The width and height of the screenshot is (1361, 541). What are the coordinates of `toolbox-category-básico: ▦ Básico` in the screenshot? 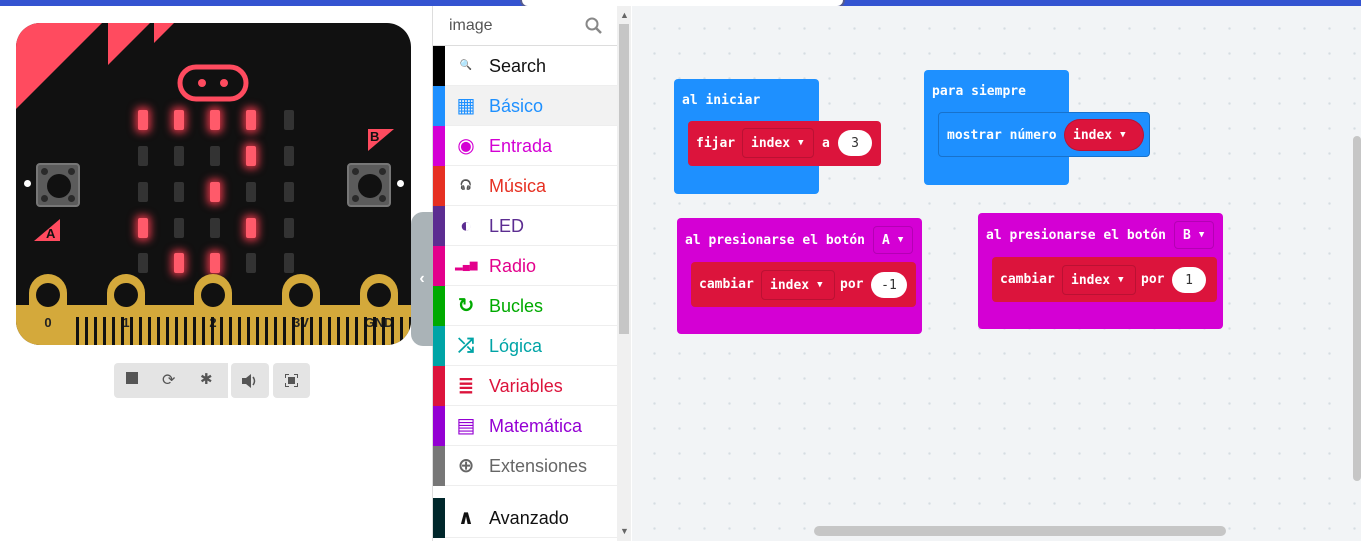 It's located at (525, 106).